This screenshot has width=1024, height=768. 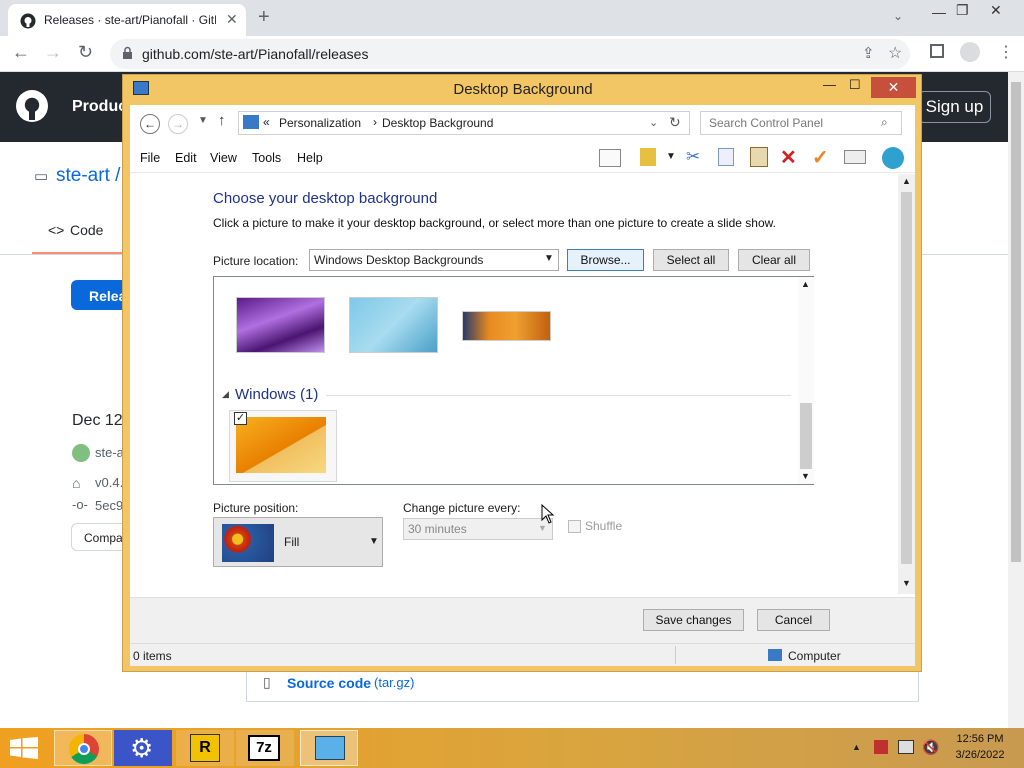 I want to click on network-icon, so click(x=906, y=747).